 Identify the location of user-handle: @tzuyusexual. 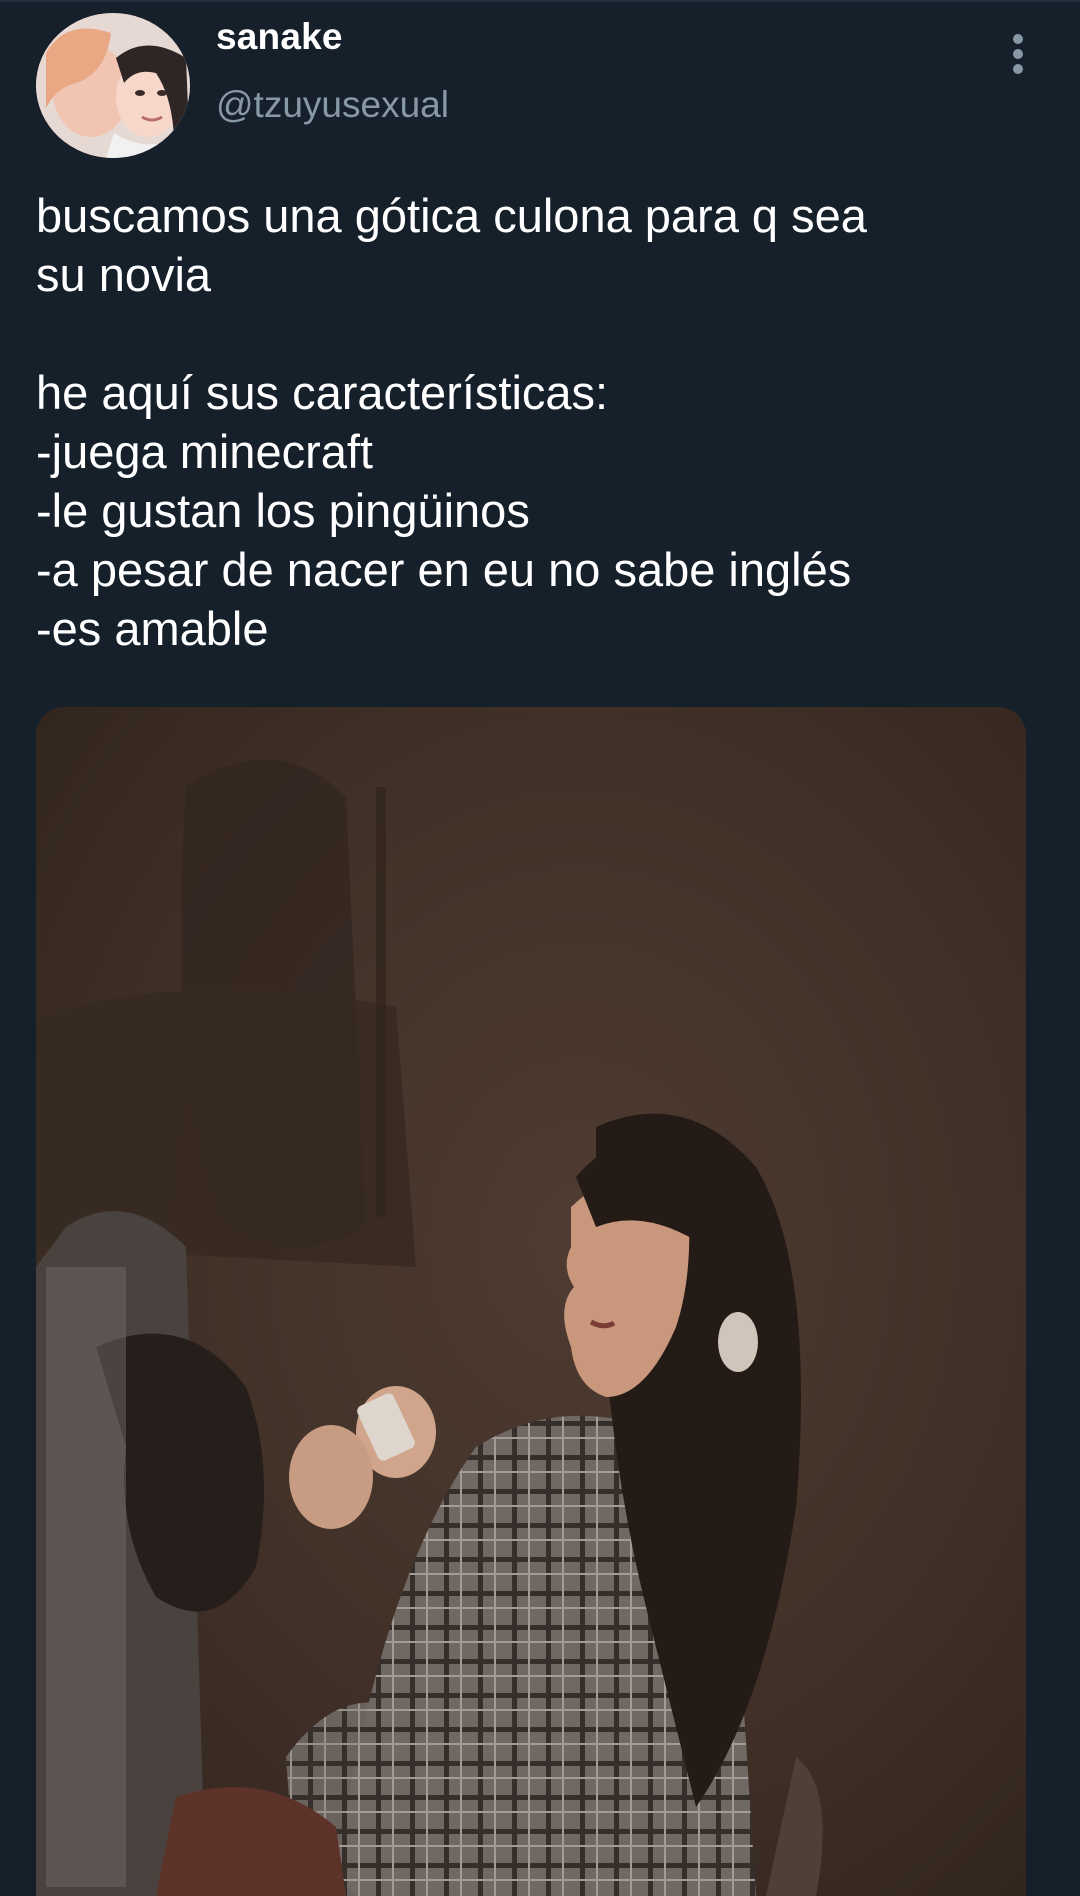
(332, 105).